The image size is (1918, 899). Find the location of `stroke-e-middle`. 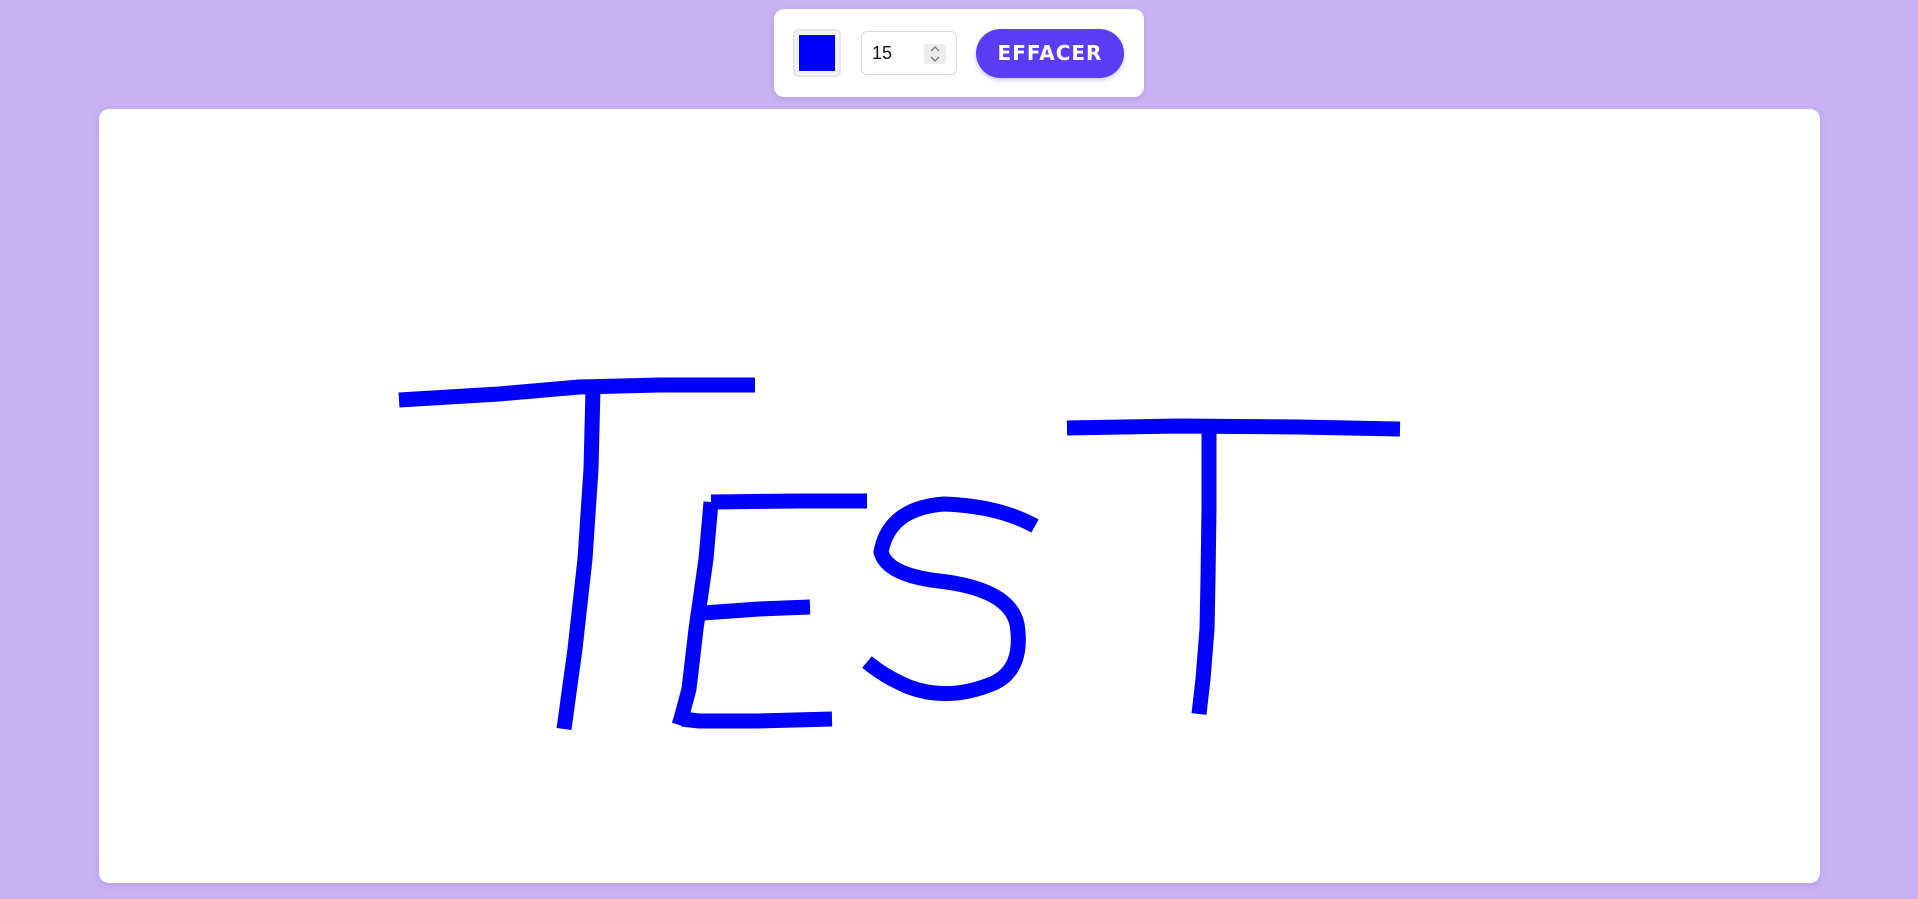

stroke-e-middle is located at coordinates (756, 610).